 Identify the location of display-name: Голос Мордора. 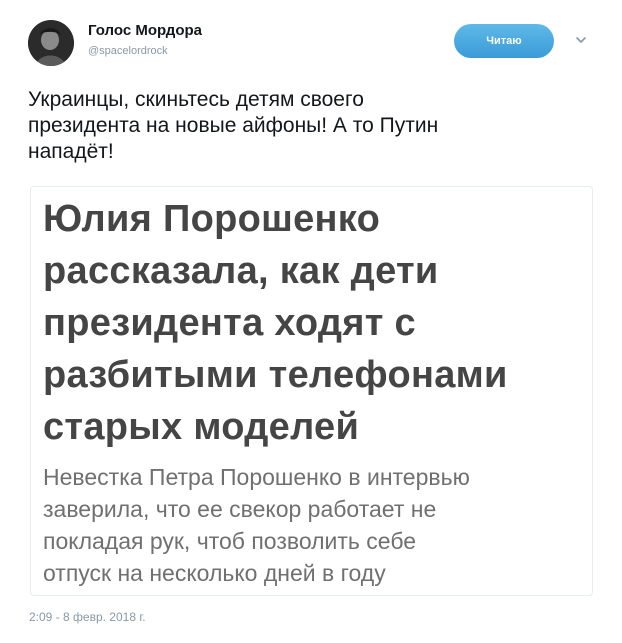
(145, 30).